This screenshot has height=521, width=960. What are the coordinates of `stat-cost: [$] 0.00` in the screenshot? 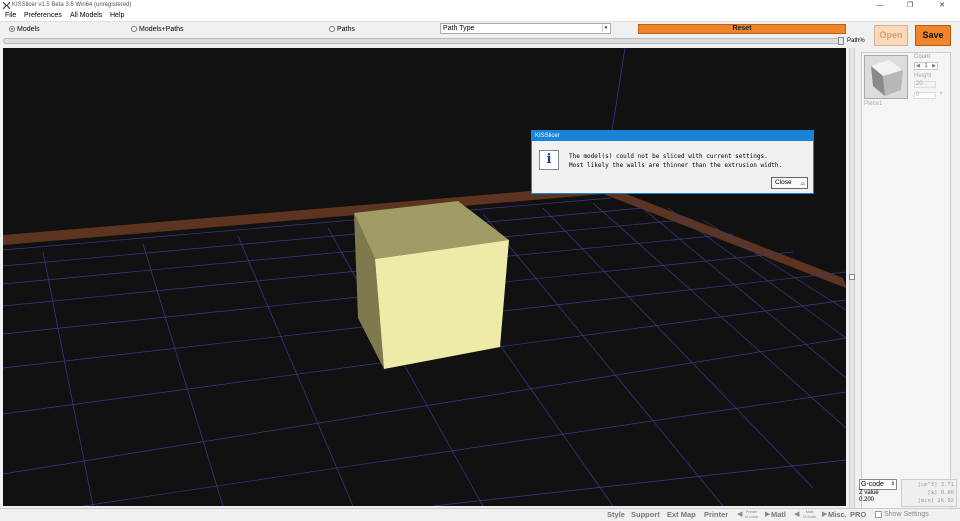 It's located at (941, 493).